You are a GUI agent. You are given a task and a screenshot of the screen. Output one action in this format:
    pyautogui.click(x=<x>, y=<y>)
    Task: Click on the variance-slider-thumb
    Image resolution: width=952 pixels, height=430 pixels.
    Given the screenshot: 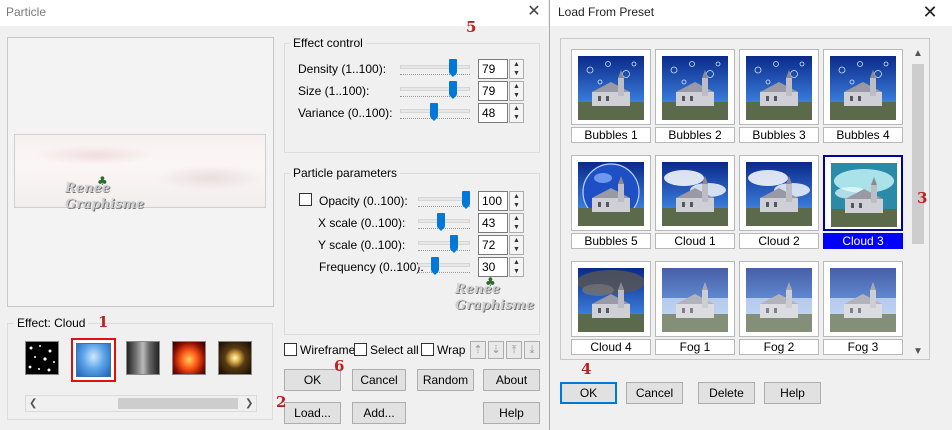 What is the action you would take?
    pyautogui.click(x=433, y=112)
    